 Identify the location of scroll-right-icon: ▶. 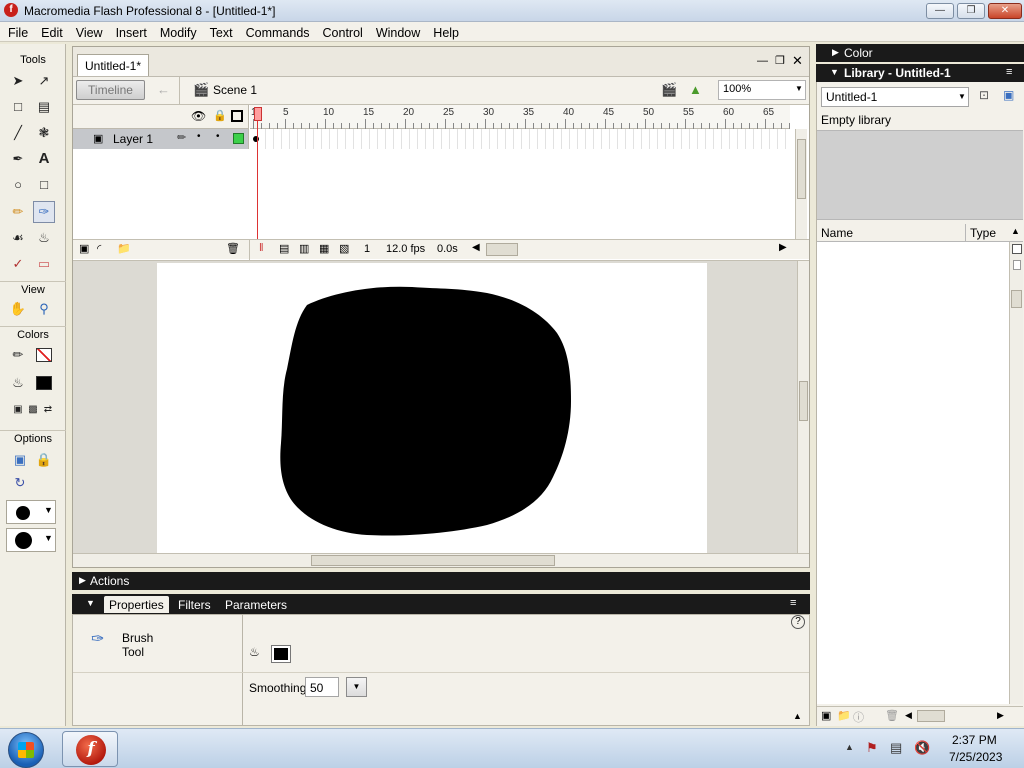
(1000, 715).